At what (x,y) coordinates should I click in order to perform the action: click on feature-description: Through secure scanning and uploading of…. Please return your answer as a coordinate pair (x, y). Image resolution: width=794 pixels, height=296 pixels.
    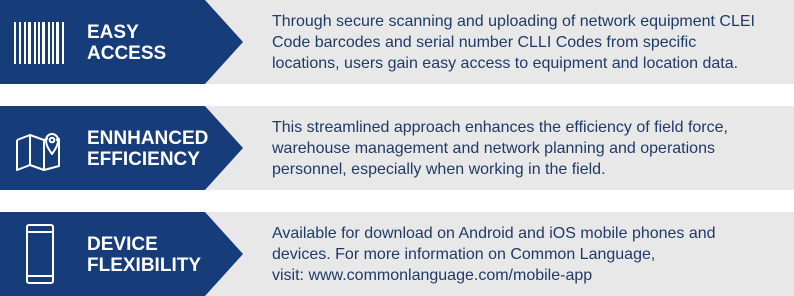
    Looking at the image, I should click on (527, 42).